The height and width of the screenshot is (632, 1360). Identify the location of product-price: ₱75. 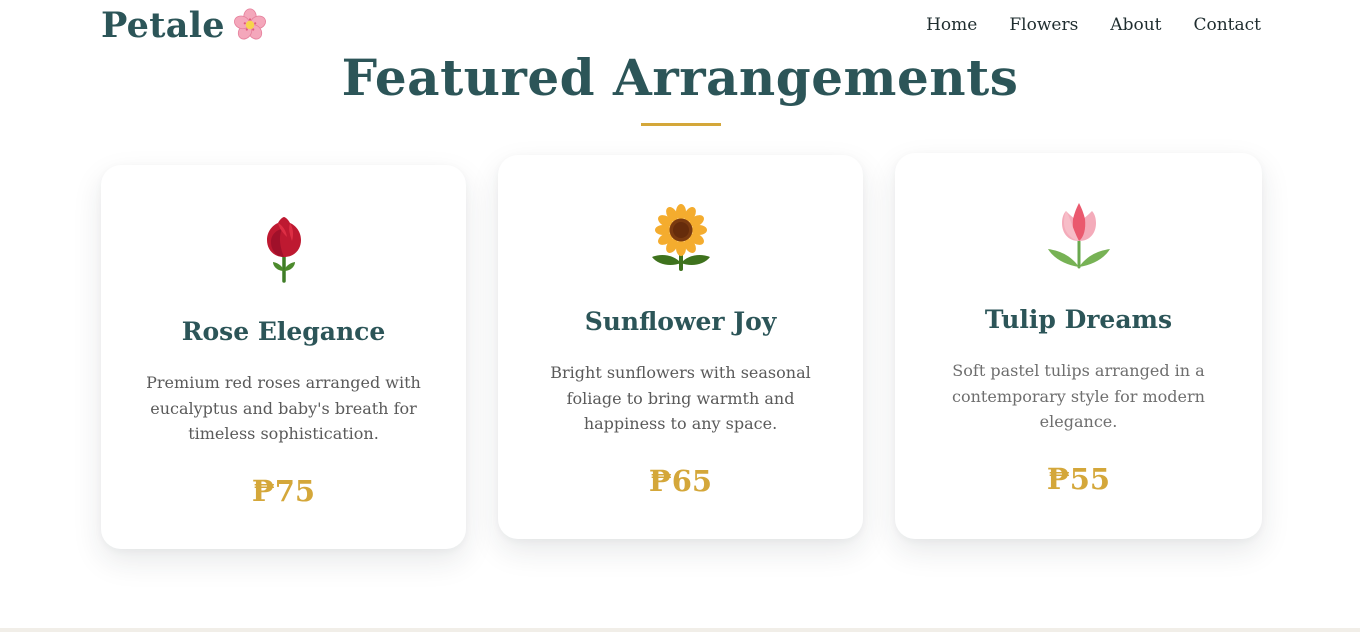
(283, 491).